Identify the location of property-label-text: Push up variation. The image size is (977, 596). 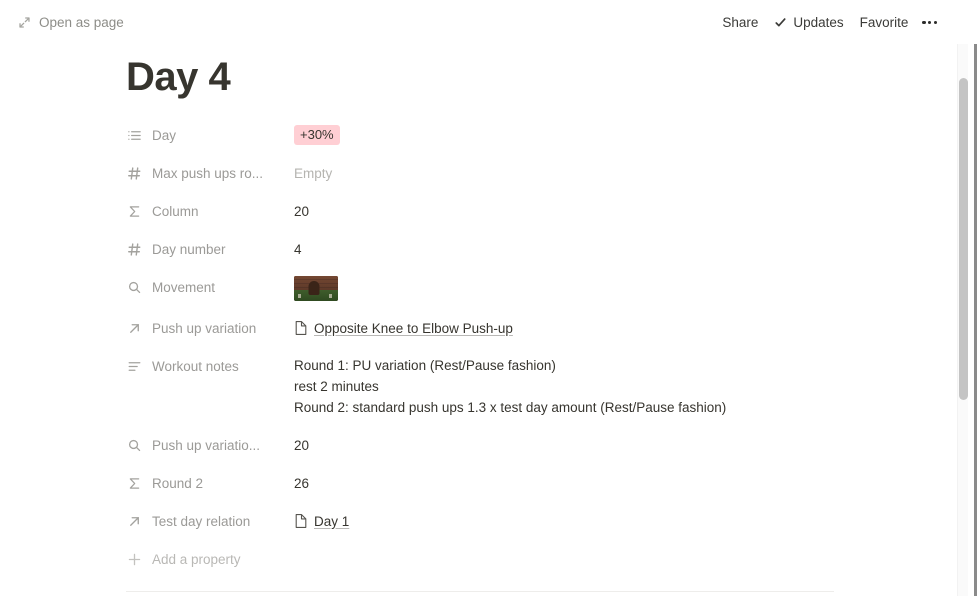
(204, 328).